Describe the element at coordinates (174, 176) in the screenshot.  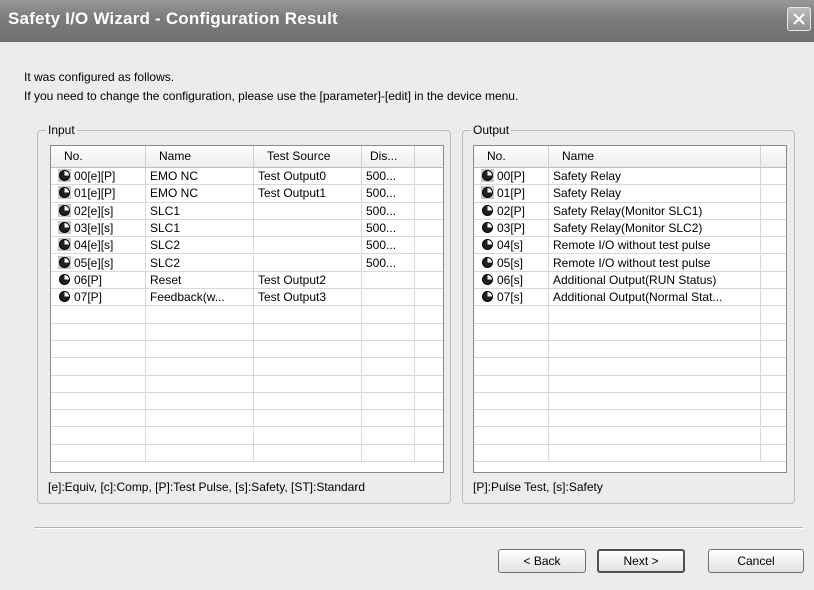
I see `input-name-text: EMO NC` at that location.